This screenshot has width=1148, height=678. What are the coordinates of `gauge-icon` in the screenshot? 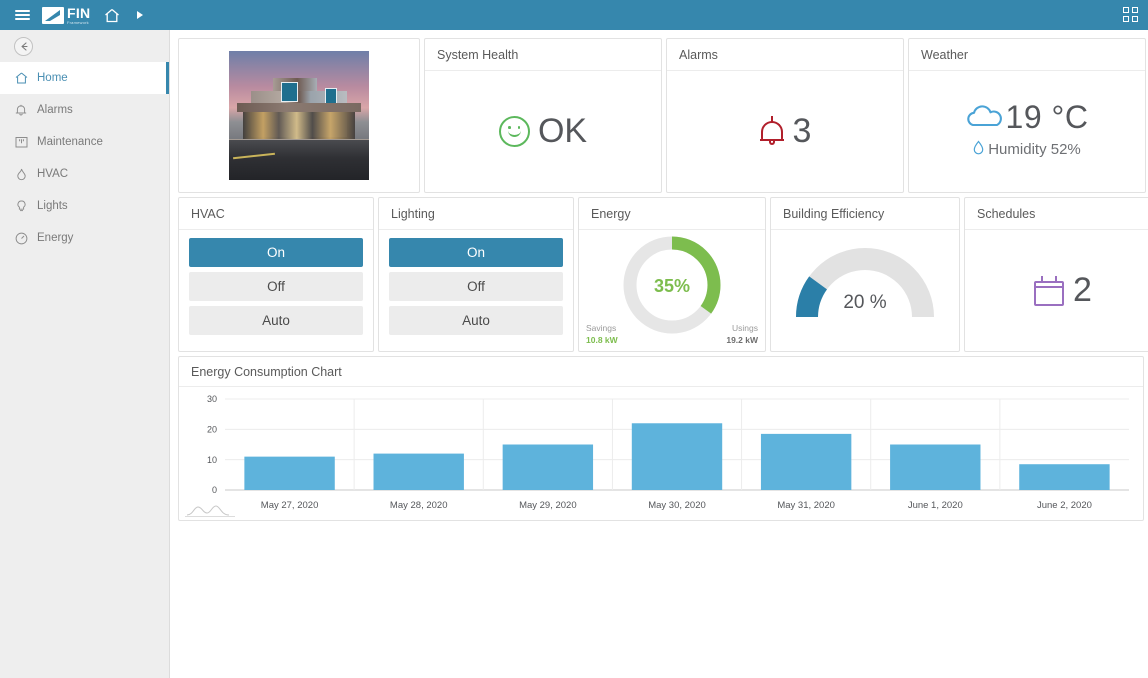 It's located at (21, 238).